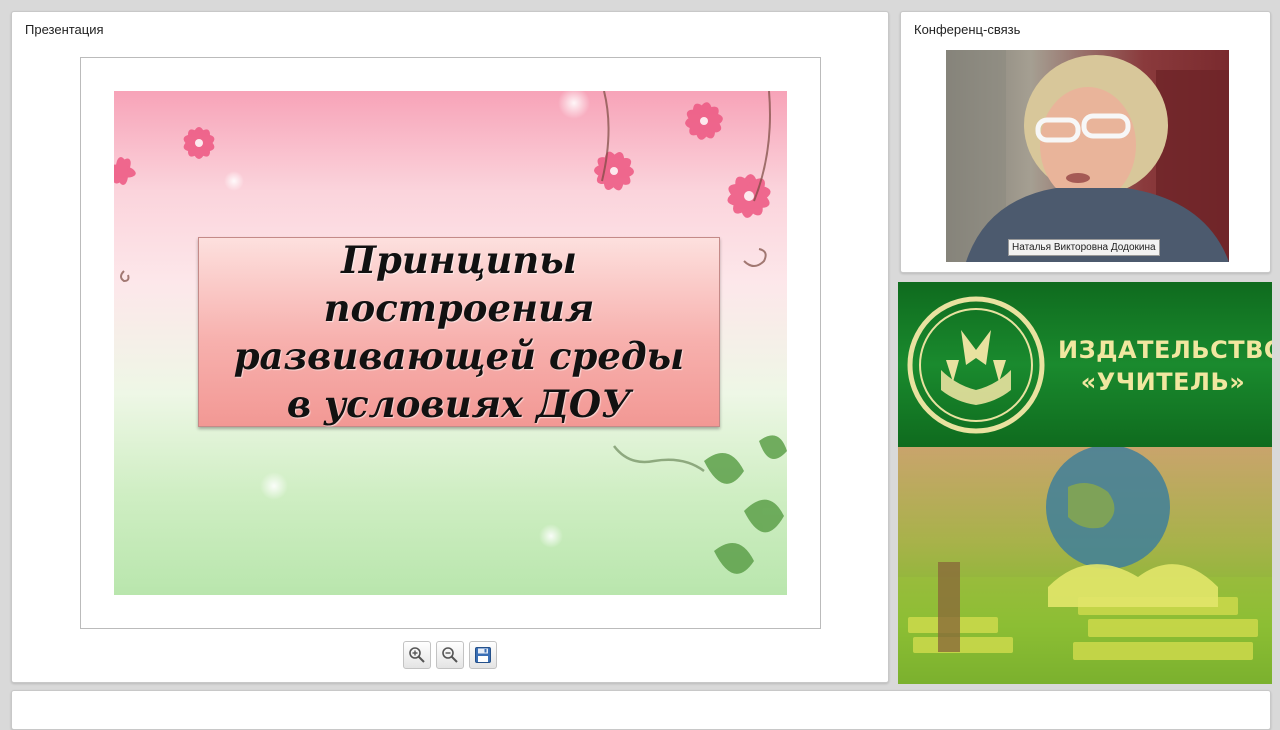  I want to click on books-globe-icon, so click(1085, 565).